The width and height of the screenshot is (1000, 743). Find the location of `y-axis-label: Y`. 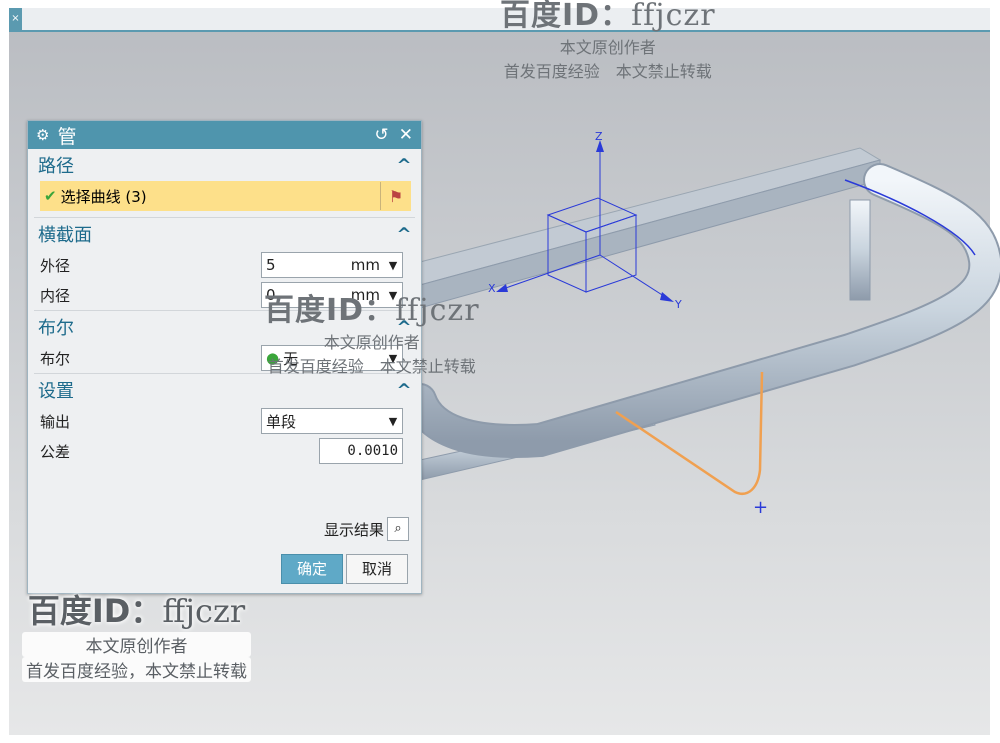

y-axis-label: Y is located at coordinates (678, 304).